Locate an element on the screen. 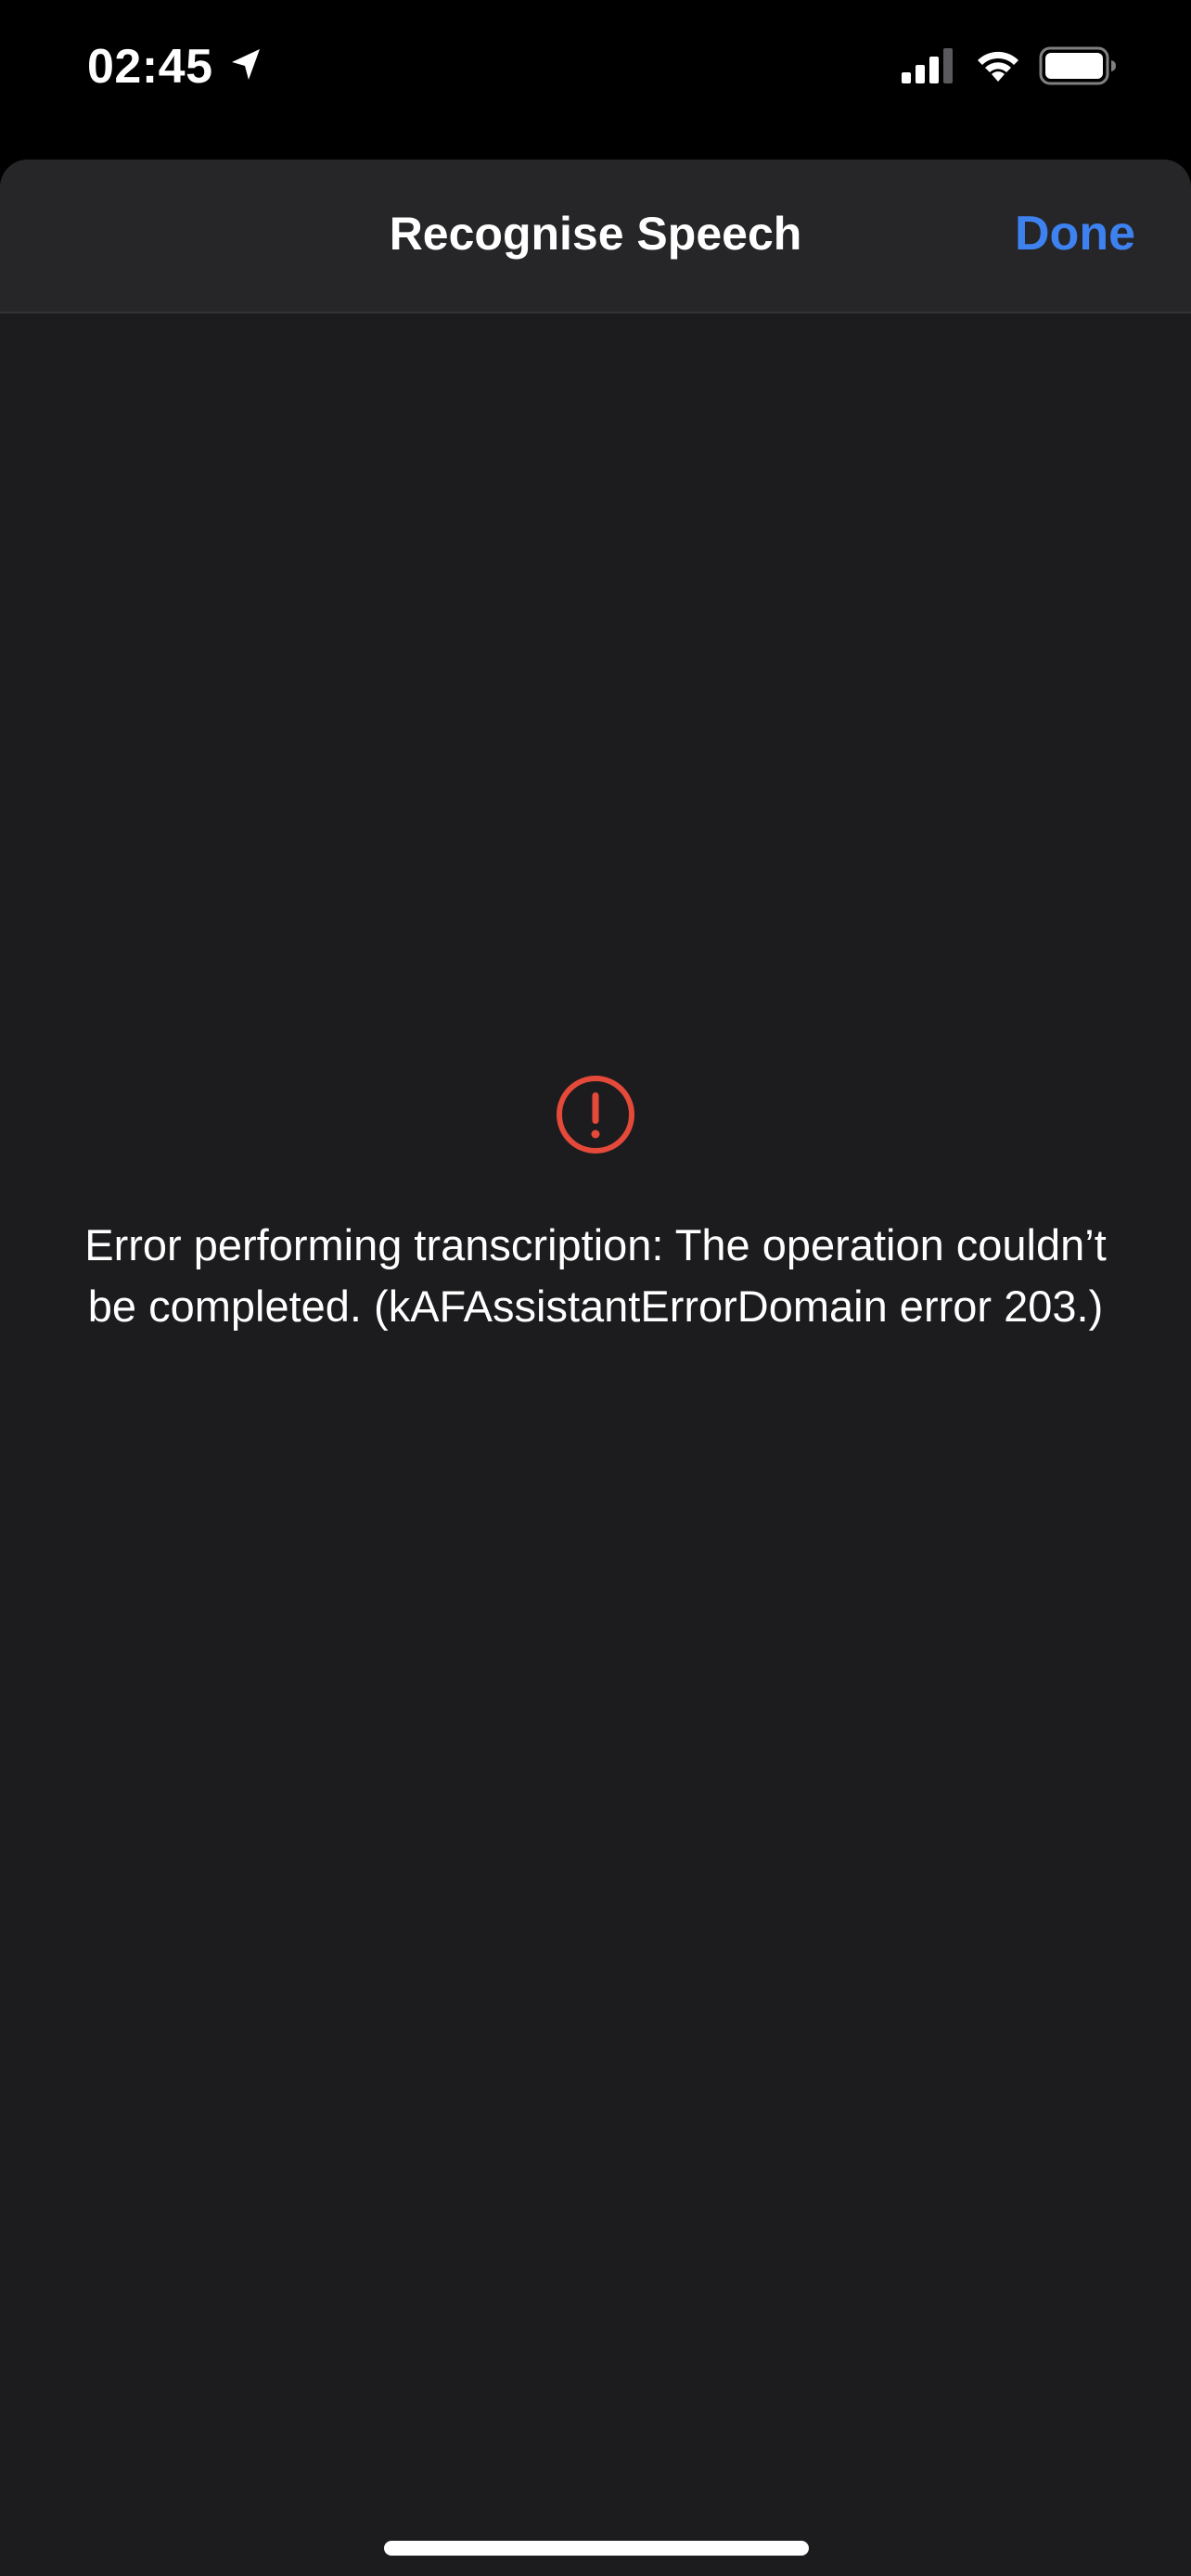  battery-icon is located at coordinates (1077, 66).